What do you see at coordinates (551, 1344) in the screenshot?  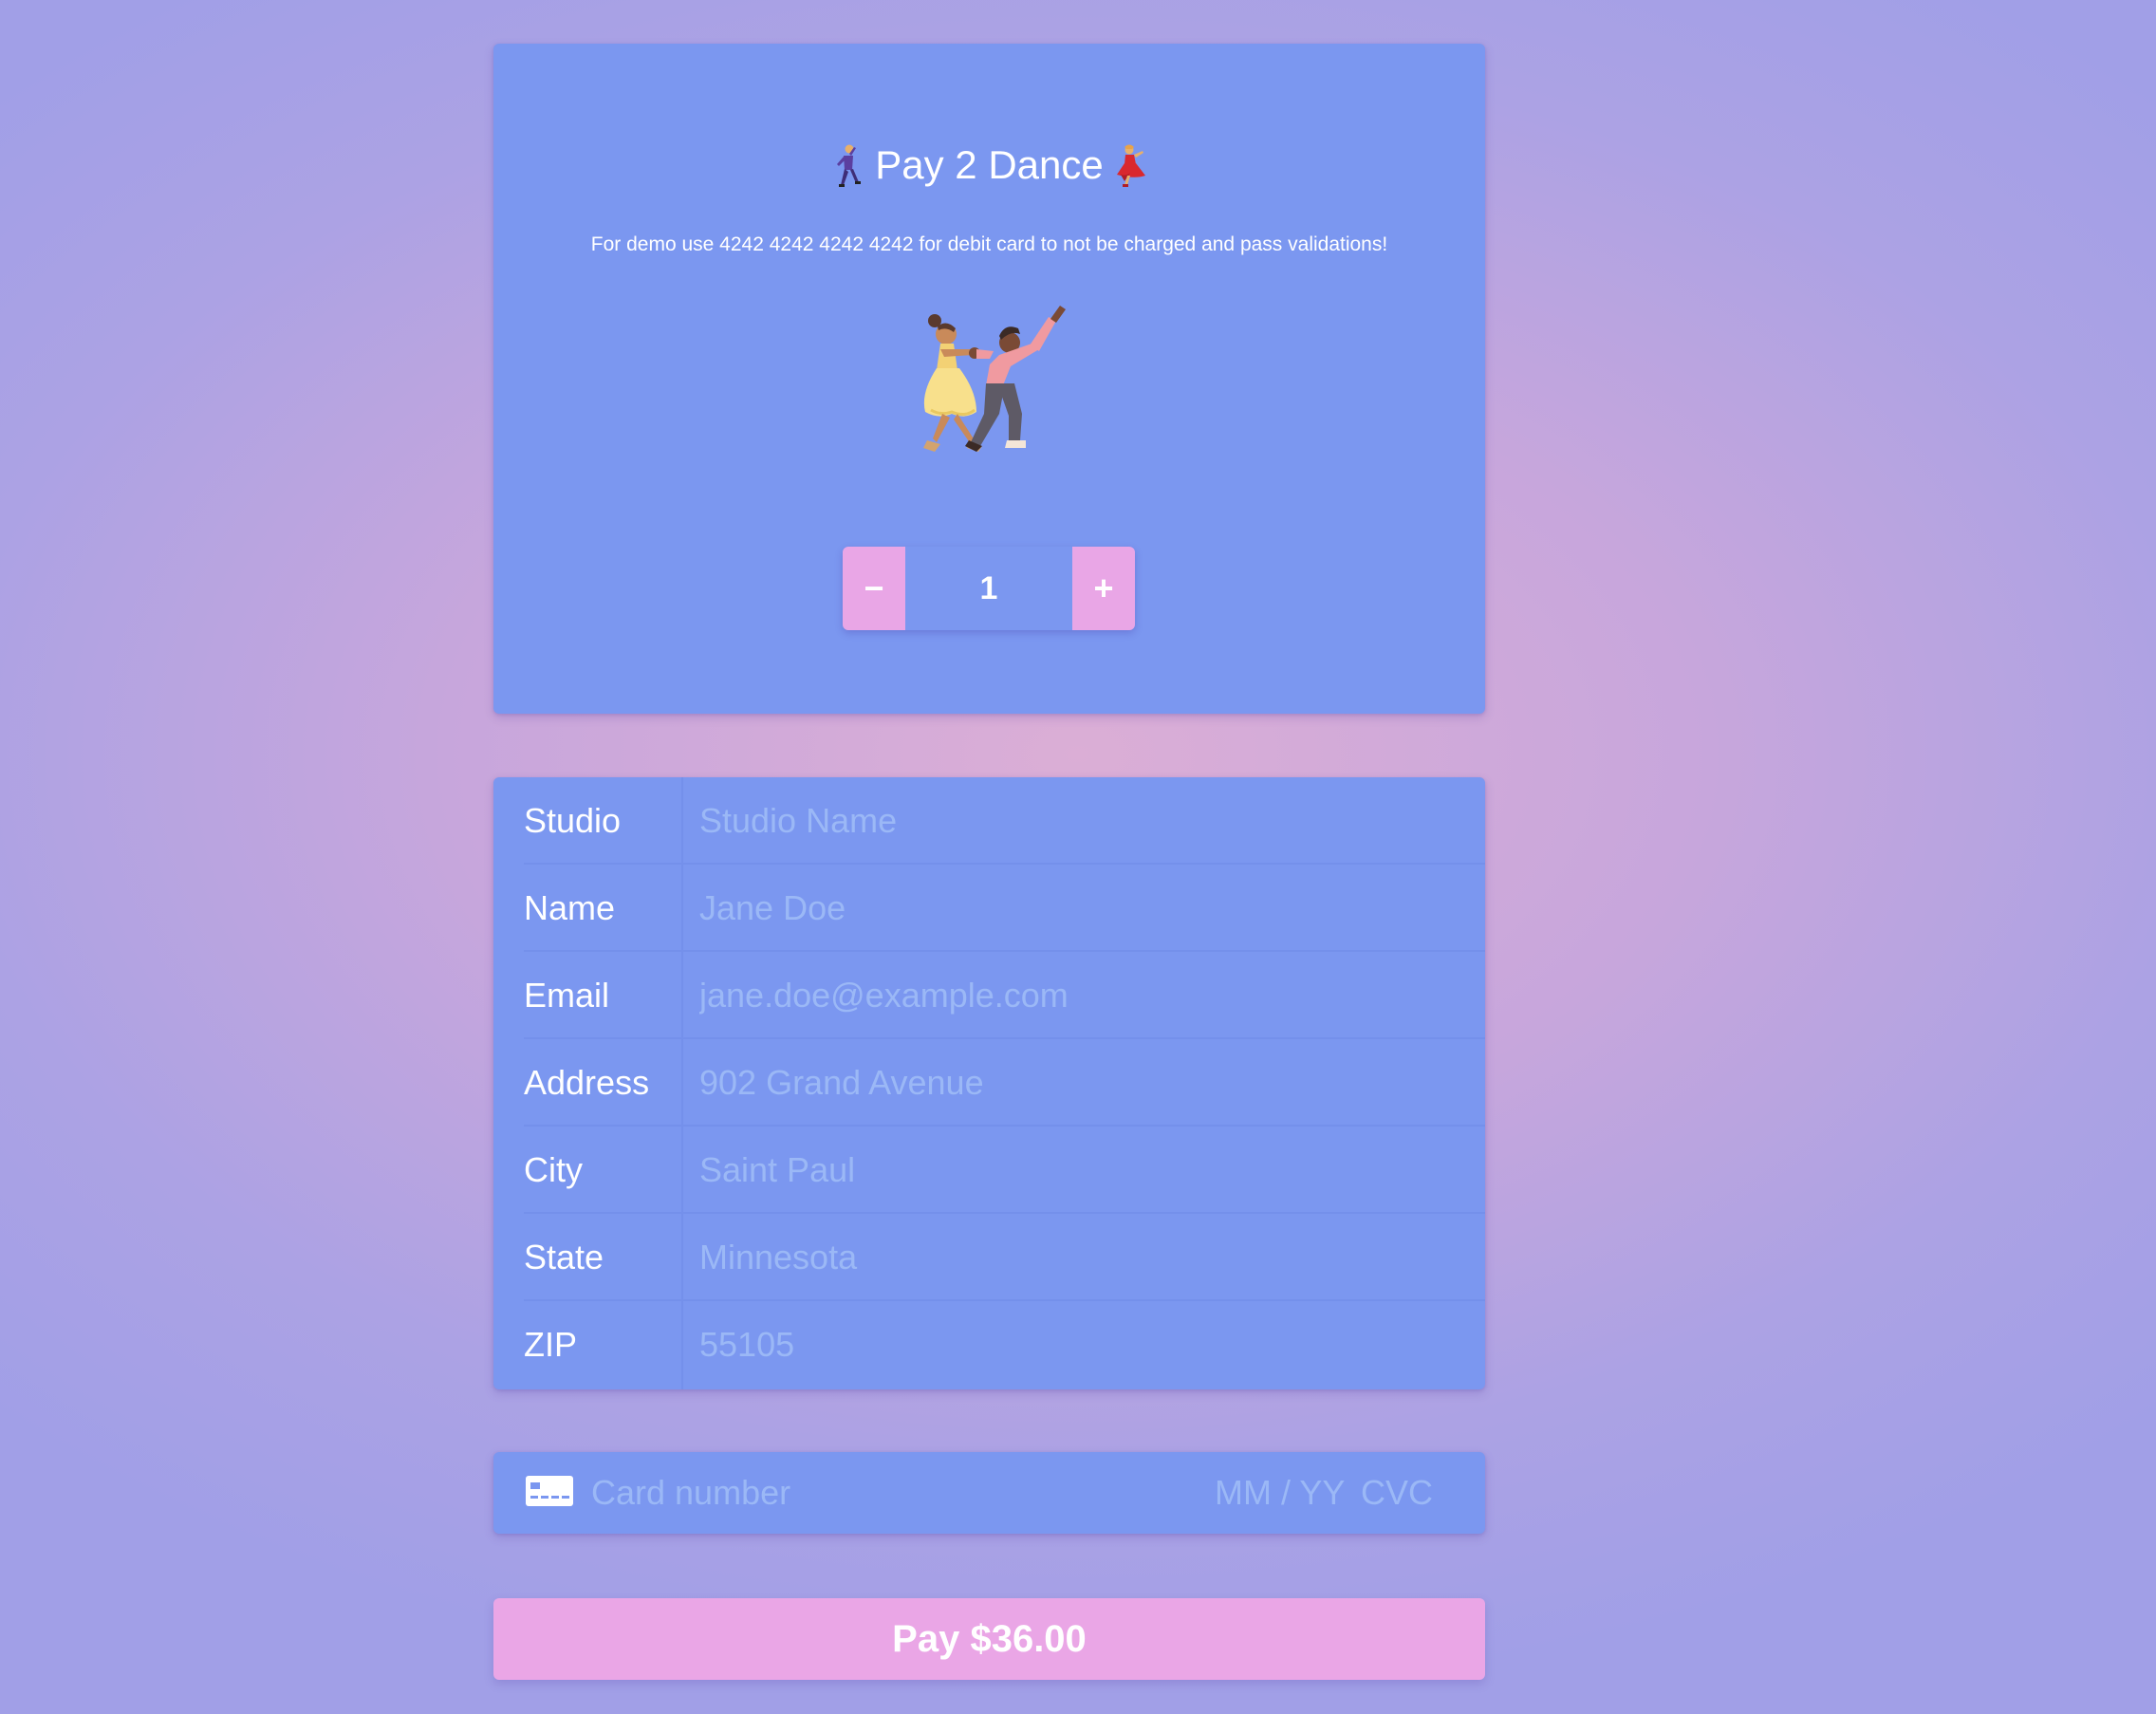 I see `zip-label: ZIP` at bounding box center [551, 1344].